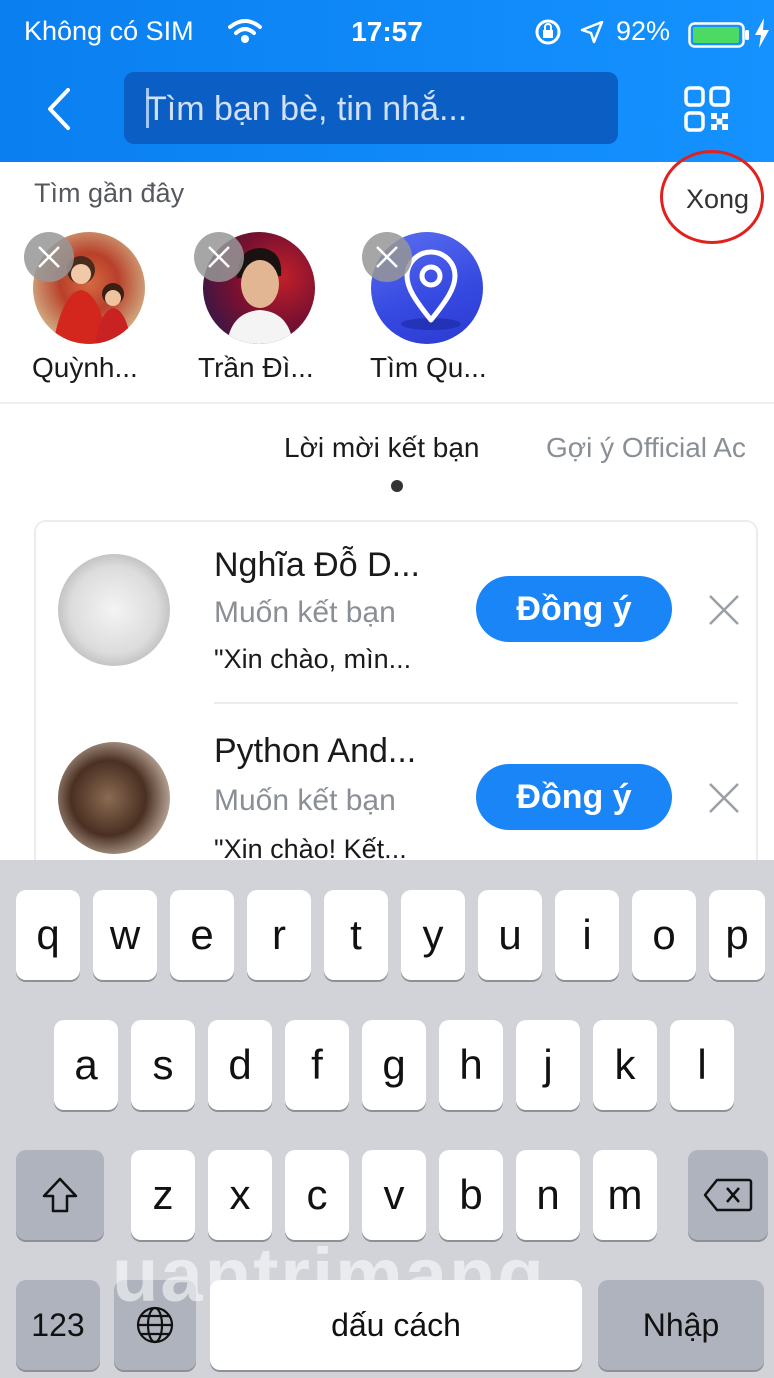 Image resolution: width=774 pixels, height=1378 pixels. Describe the element at coordinates (548, 1195) in the screenshot. I see `key-n: n` at that location.